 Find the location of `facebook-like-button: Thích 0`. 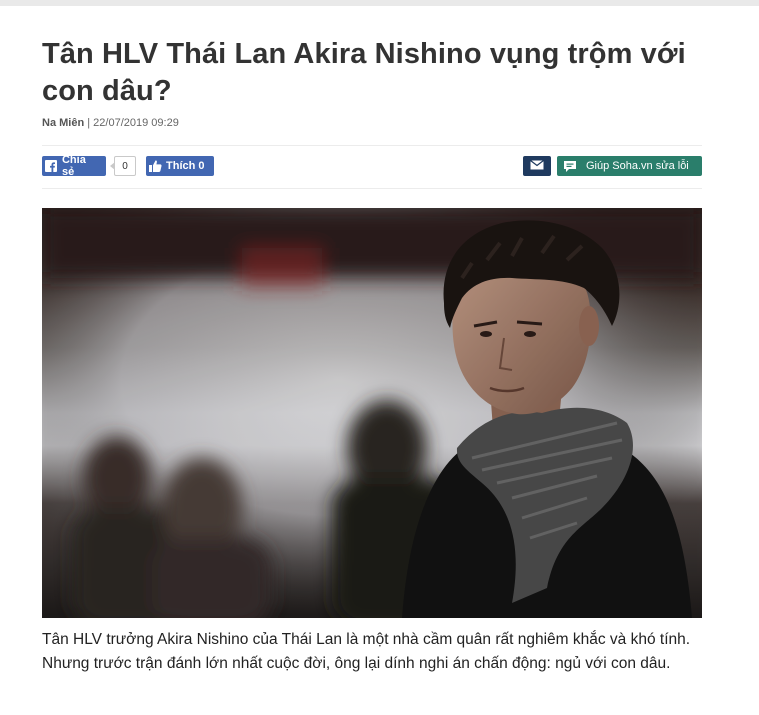

facebook-like-button: Thích 0 is located at coordinates (180, 166).